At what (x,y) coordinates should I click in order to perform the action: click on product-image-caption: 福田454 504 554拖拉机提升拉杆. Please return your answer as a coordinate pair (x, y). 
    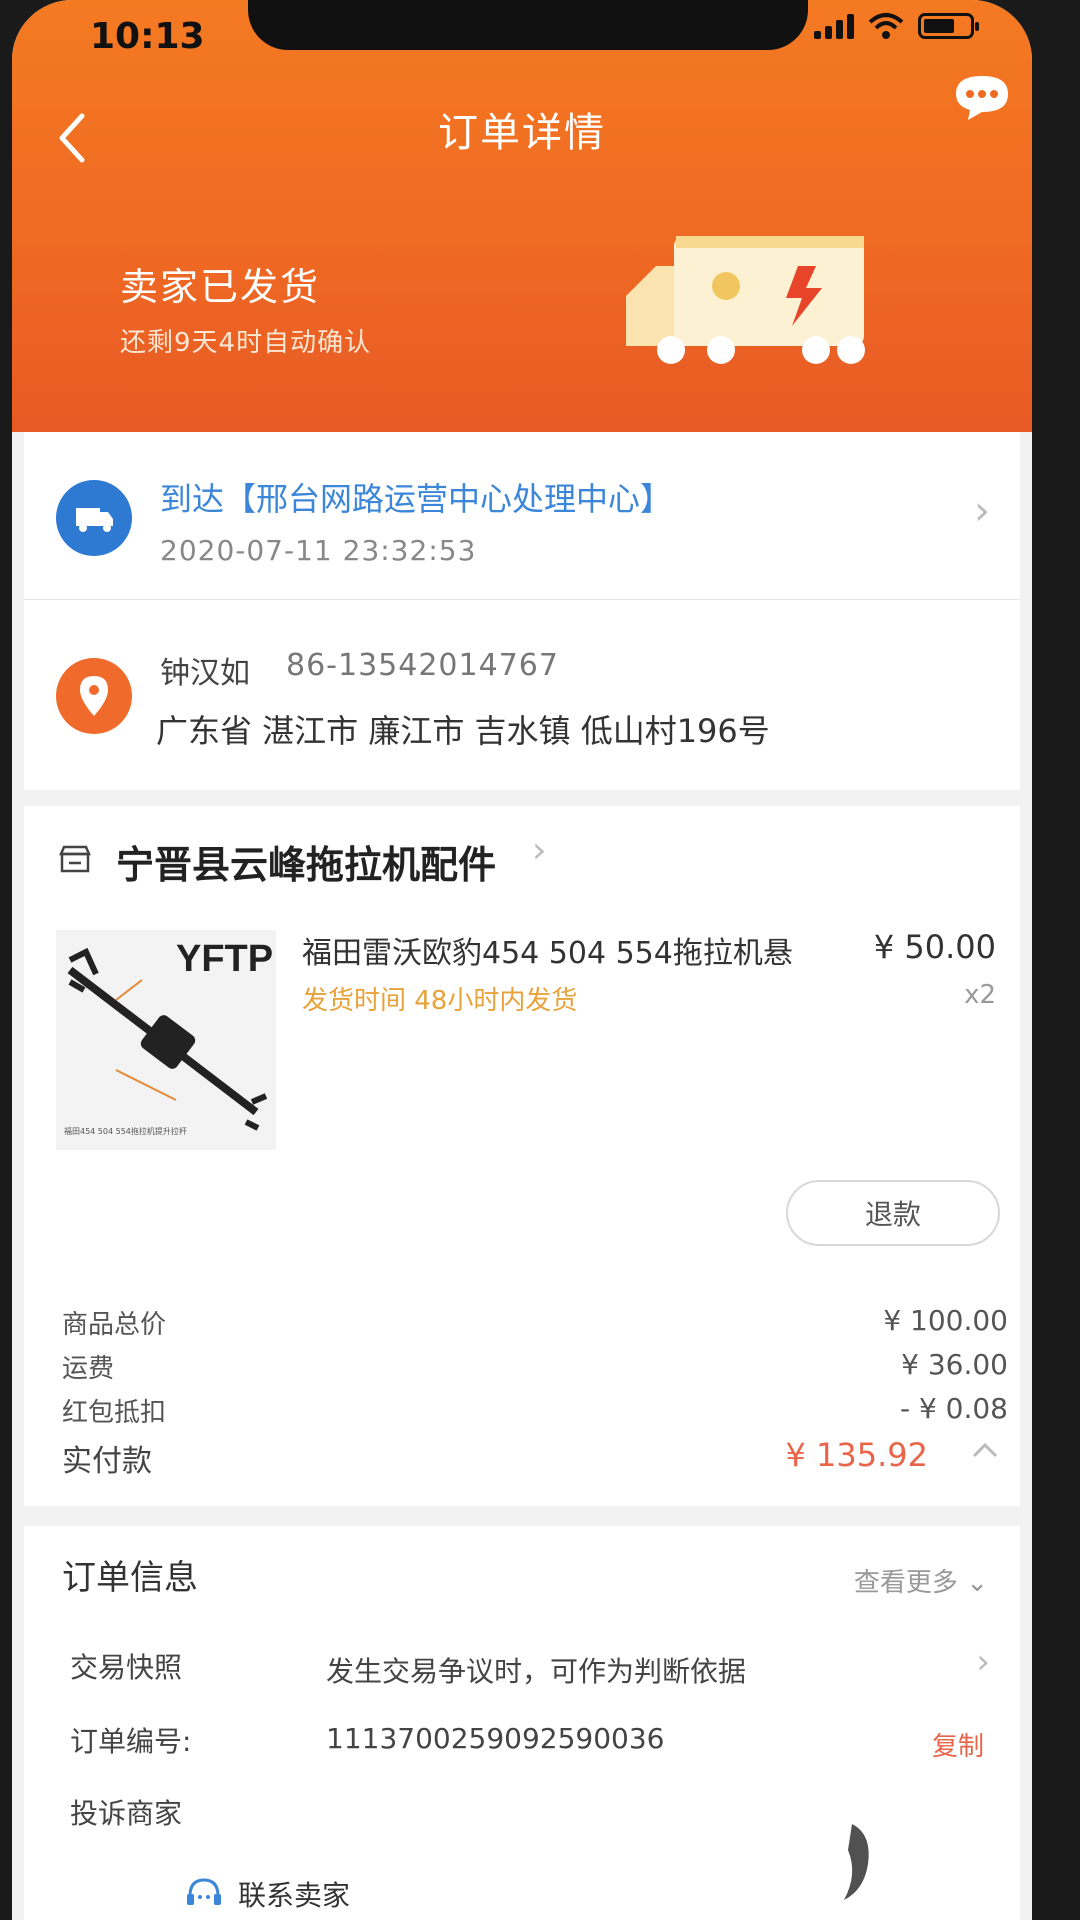
    Looking at the image, I should click on (125, 1131).